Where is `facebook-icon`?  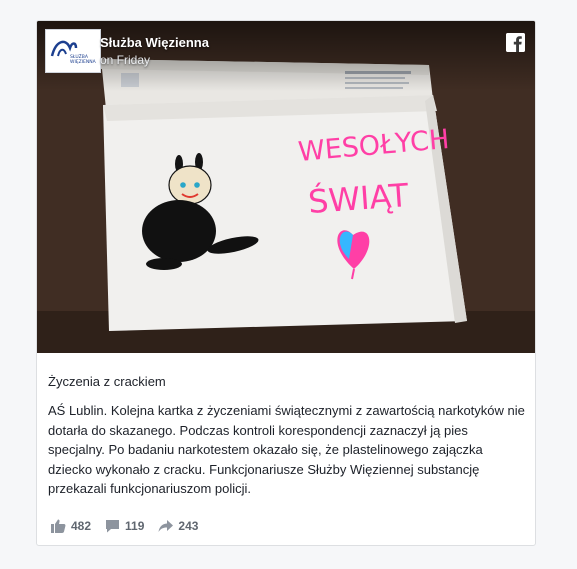 facebook-icon is located at coordinates (515, 42).